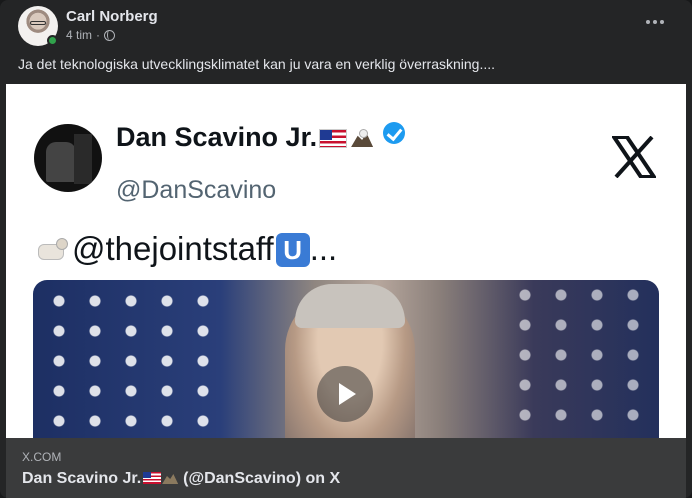 The height and width of the screenshot is (498, 692). What do you see at coordinates (38, 23) in the screenshot?
I see `avatar-glasses` at bounding box center [38, 23].